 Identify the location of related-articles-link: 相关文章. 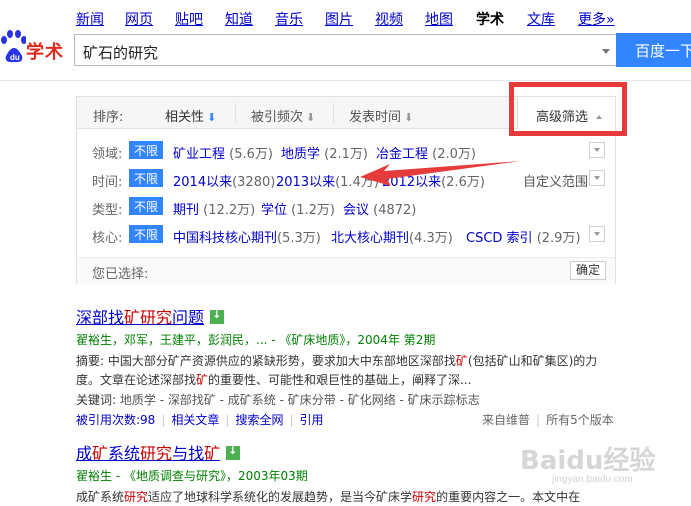
(195, 420).